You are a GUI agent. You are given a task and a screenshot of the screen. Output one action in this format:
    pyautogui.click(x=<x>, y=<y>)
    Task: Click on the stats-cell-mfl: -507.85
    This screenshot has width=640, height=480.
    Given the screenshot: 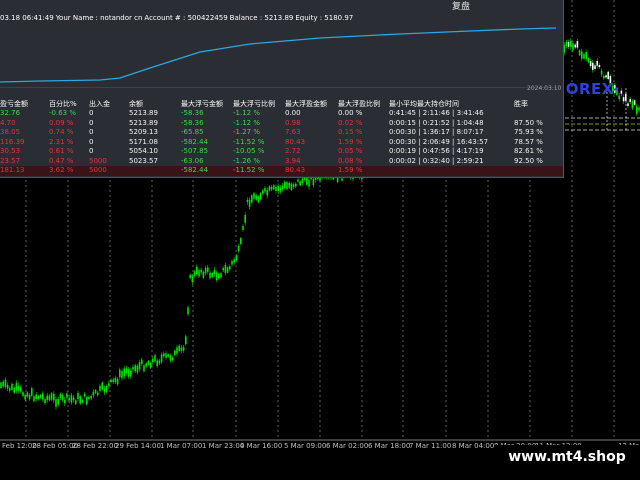 What is the action you would take?
    pyautogui.click(x=195, y=151)
    